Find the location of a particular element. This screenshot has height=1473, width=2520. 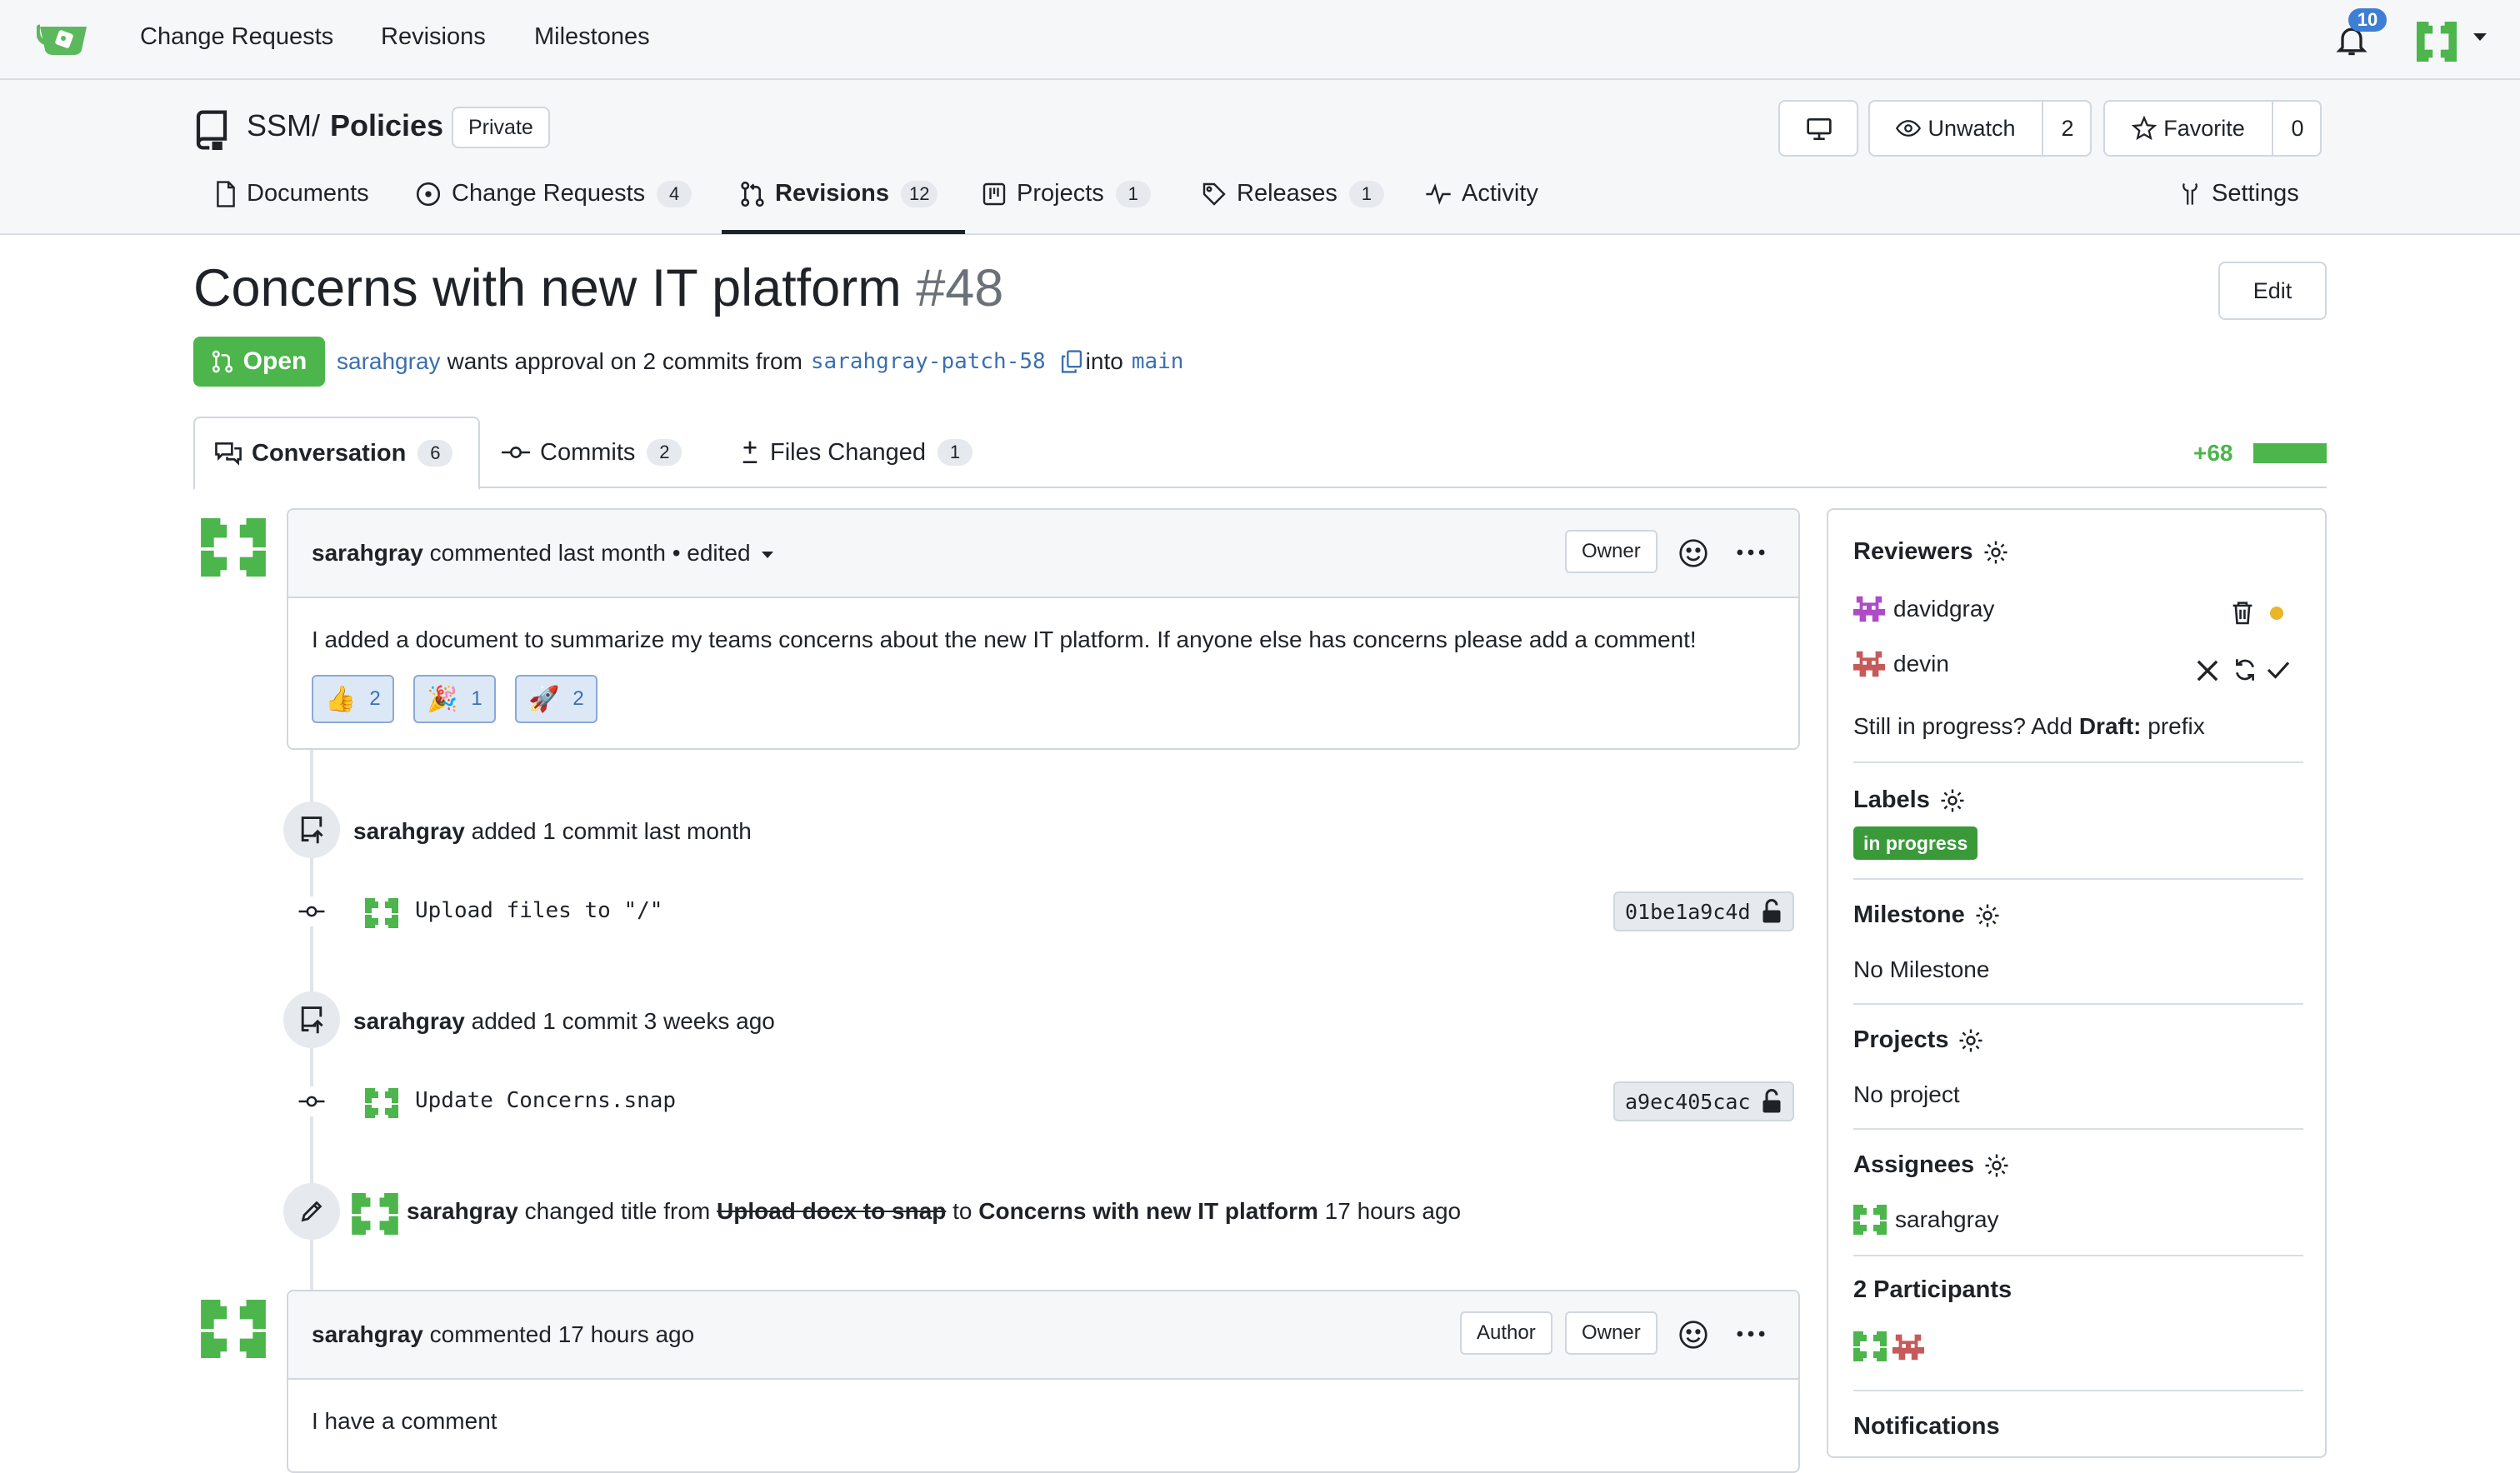

tab-settings: Settings is located at coordinates (2238, 194).